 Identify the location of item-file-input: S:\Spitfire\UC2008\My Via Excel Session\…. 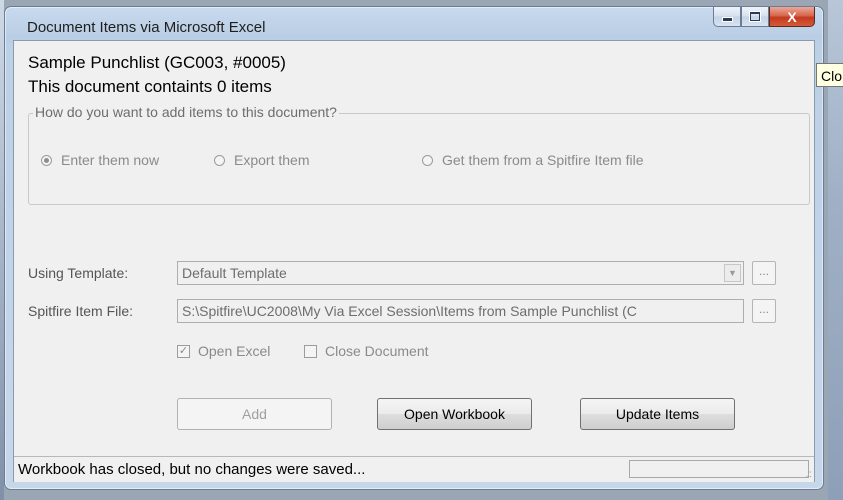
(460, 311).